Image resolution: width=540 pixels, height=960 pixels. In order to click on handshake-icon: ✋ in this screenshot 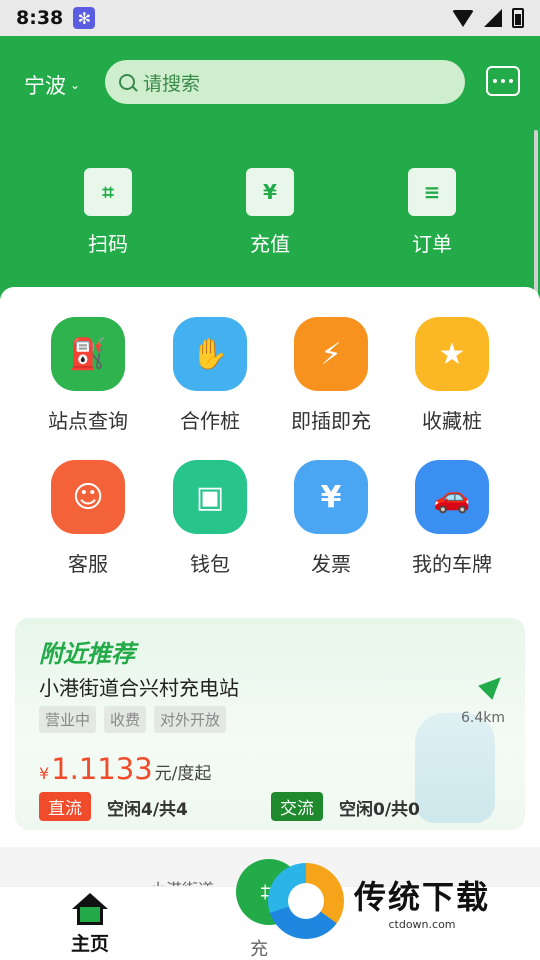, I will do `click(210, 354)`.